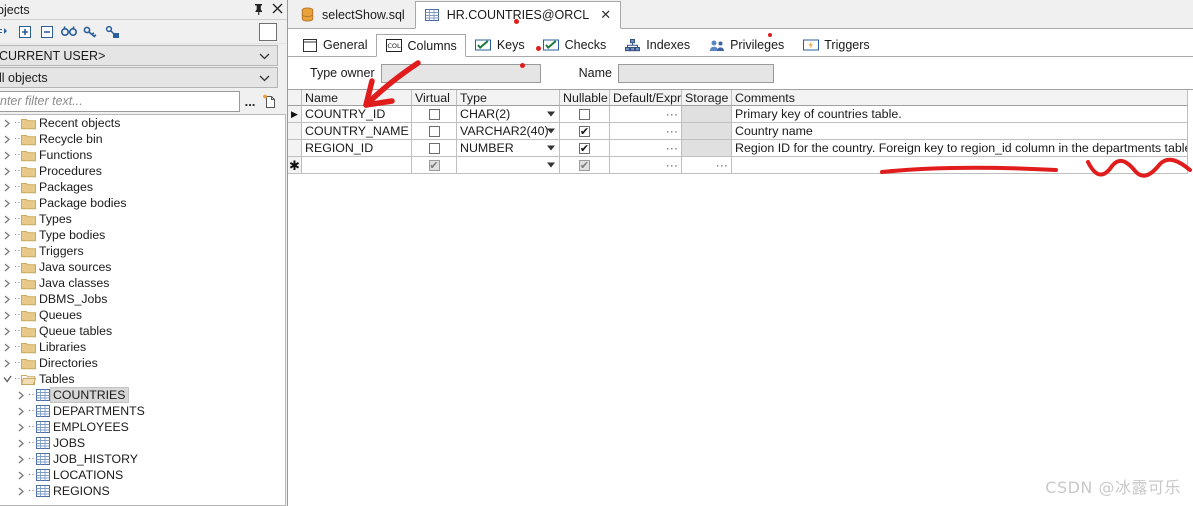 This screenshot has height=506, width=1193. I want to click on collapse-all-icon, so click(5, 31).